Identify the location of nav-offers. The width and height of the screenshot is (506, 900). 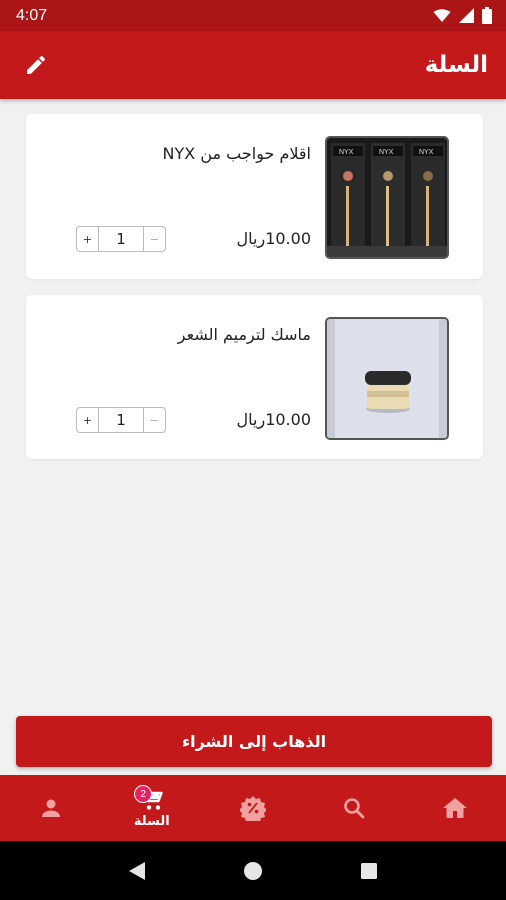
(252, 808).